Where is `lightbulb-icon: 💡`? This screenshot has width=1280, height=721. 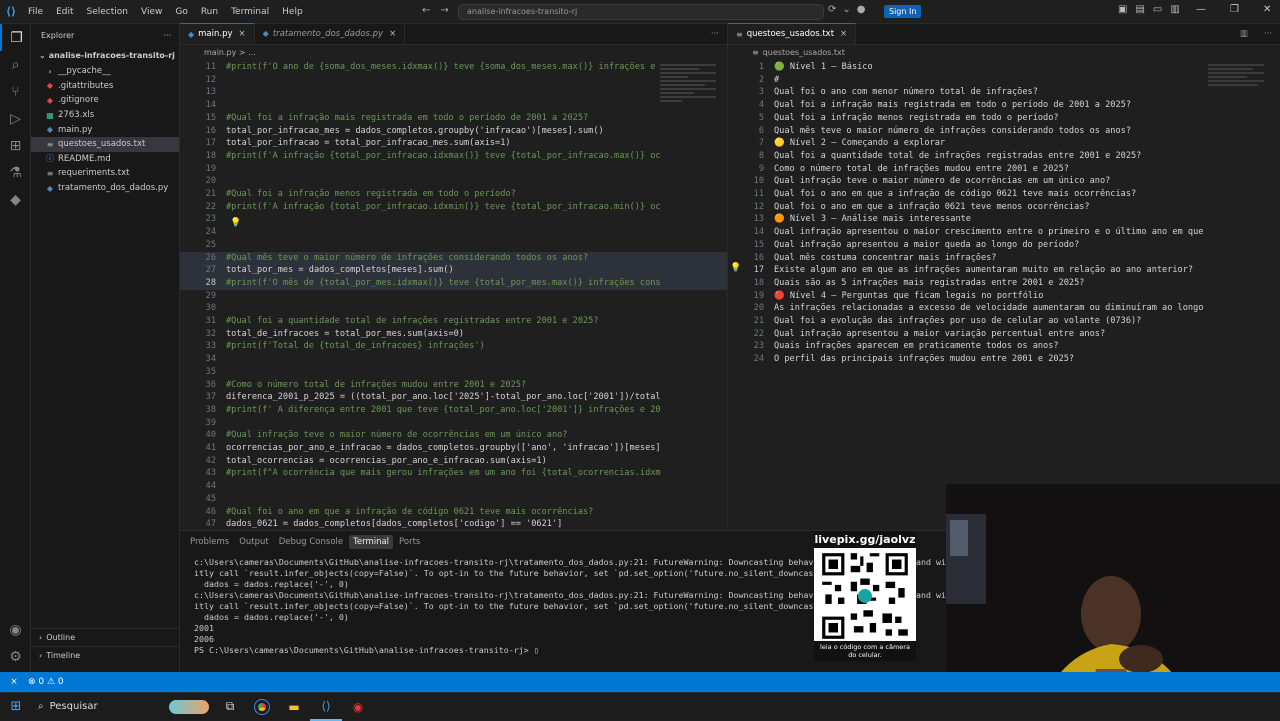 lightbulb-icon: 💡 is located at coordinates (735, 268).